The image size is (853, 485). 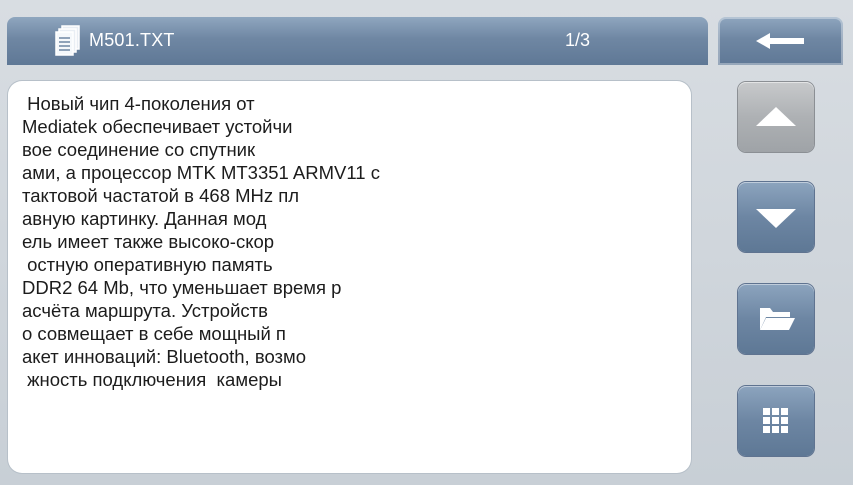 I want to click on text-line: DDR2 64 Mb, что уменьшает время р, so click(x=182, y=287).